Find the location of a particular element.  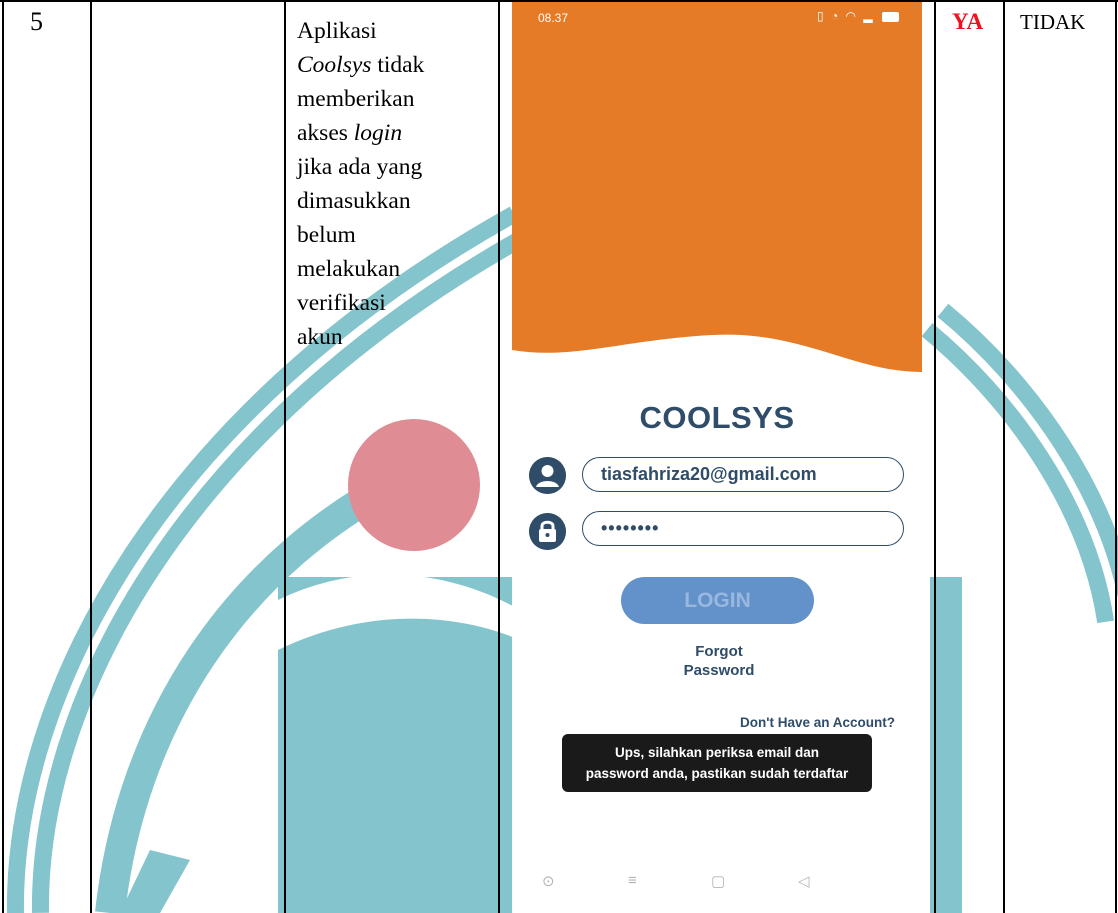

password-input: •••••••• is located at coordinates (743, 528).